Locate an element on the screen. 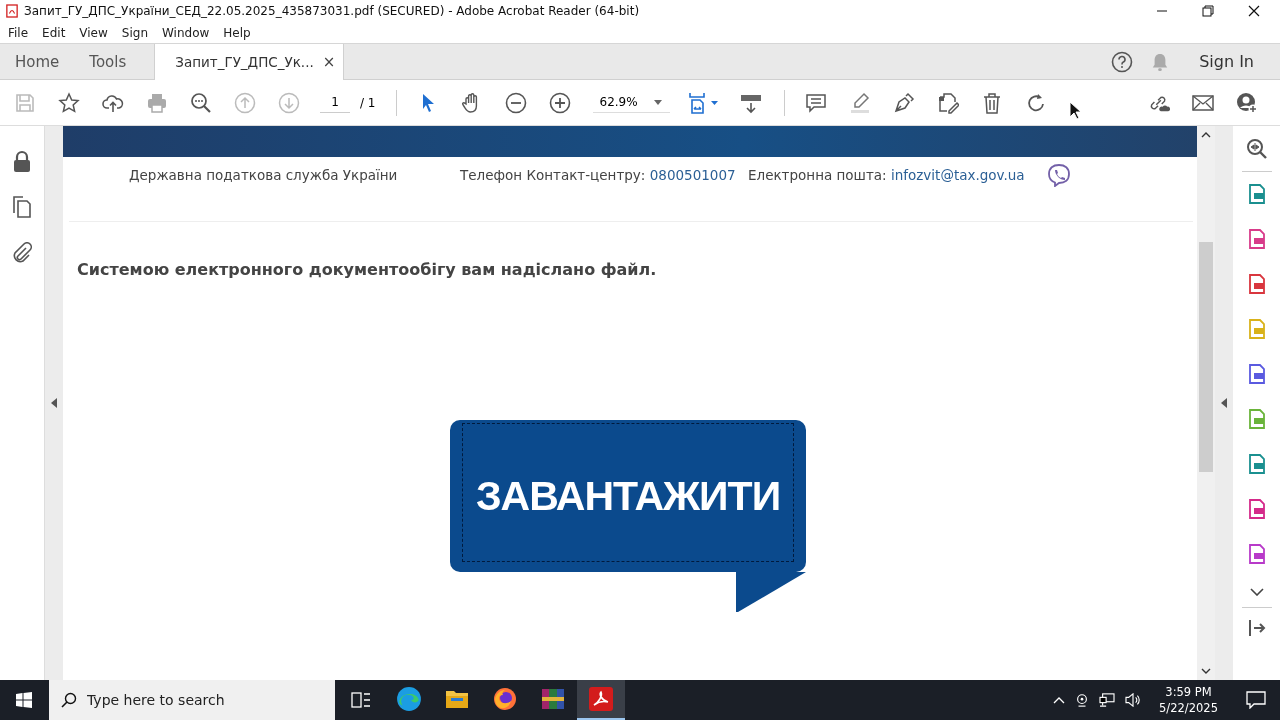 The image size is (1280, 720). phone-label: Телефон Контакт-центру: is located at coordinates (553, 175).